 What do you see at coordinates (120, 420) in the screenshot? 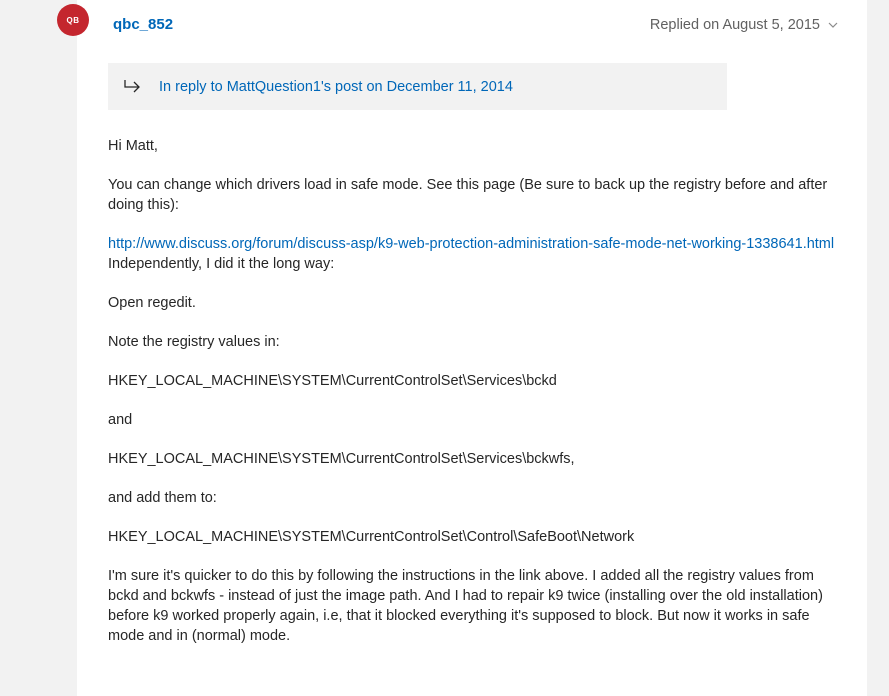
I see `body-paragraph: and` at bounding box center [120, 420].